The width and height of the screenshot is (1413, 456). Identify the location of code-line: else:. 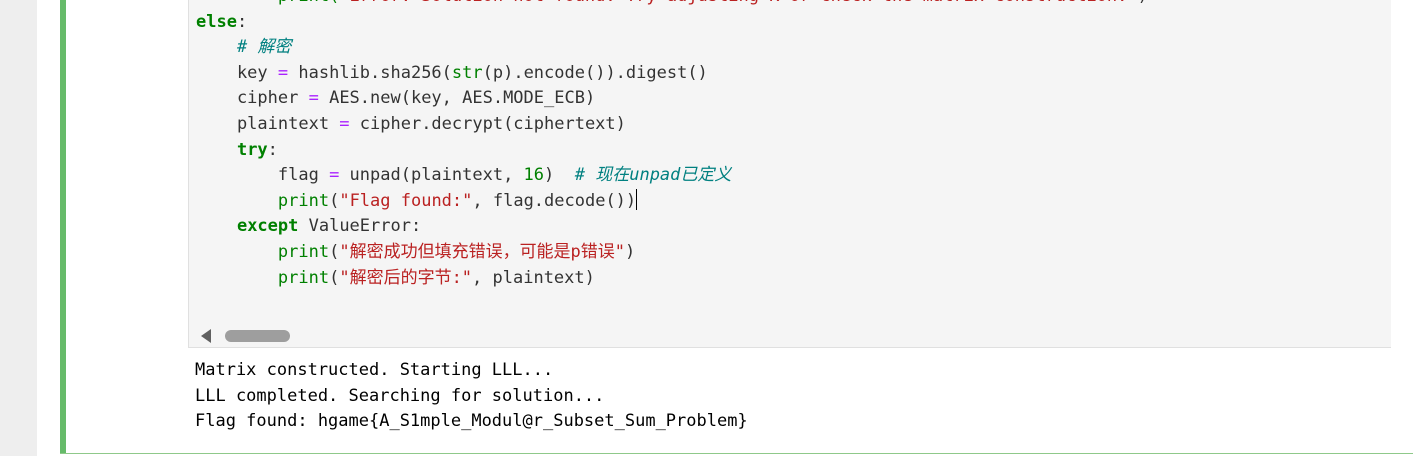
(672, 23).